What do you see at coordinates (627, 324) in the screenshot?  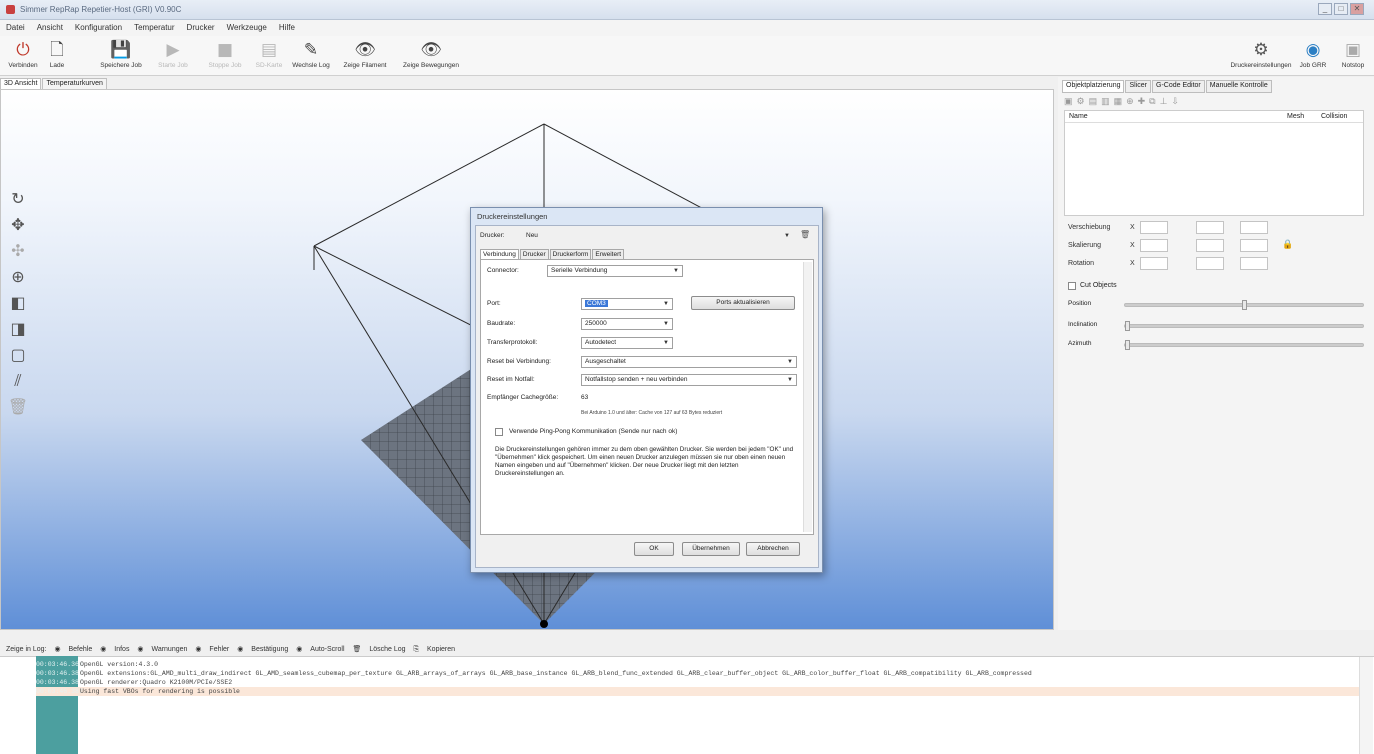 I see `baud-select: 250000 ▼` at bounding box center [627, 324].